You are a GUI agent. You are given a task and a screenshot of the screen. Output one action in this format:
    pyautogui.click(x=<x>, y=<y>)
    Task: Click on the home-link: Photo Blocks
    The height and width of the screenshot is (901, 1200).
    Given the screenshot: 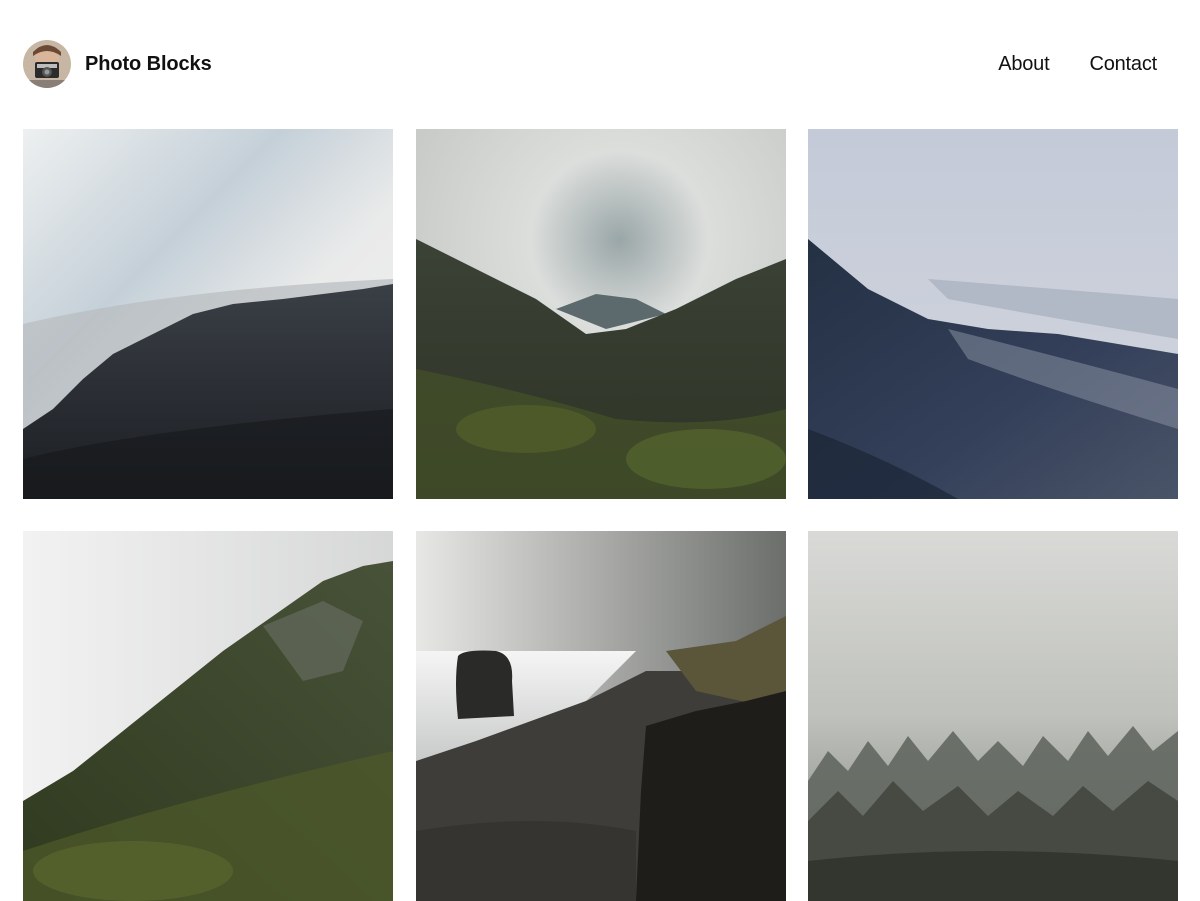 What is the action you would take?
    pyautogui.click(x=117, y=64)
    